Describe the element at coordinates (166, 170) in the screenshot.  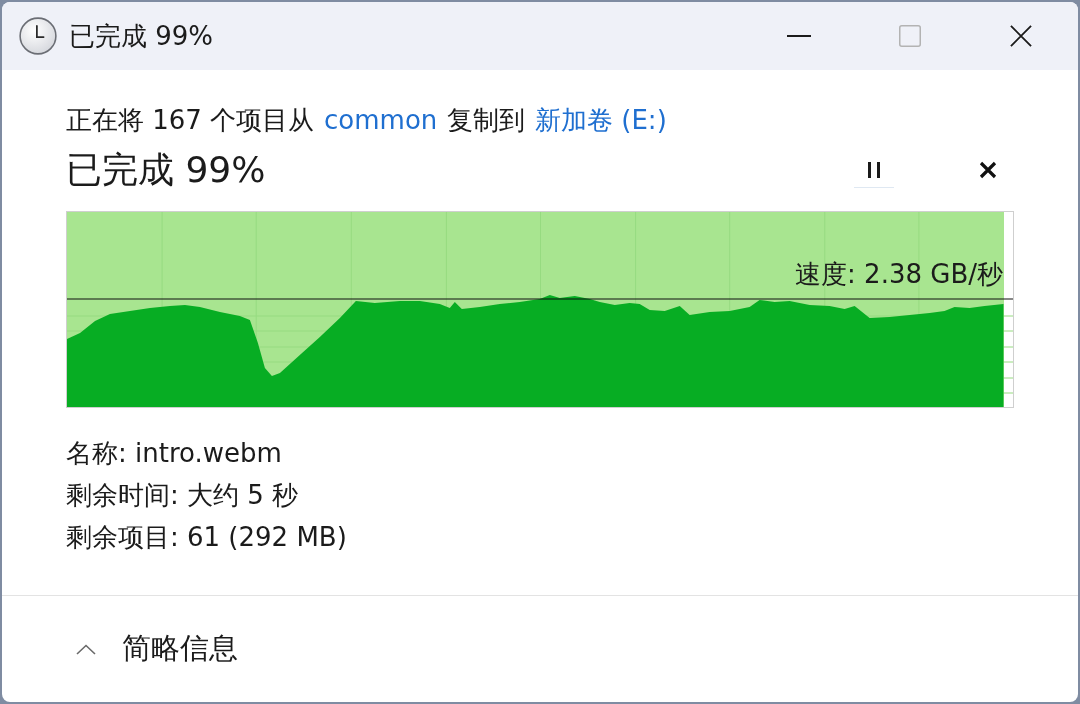
I see `progress-status: 已完成 99%` at that location.